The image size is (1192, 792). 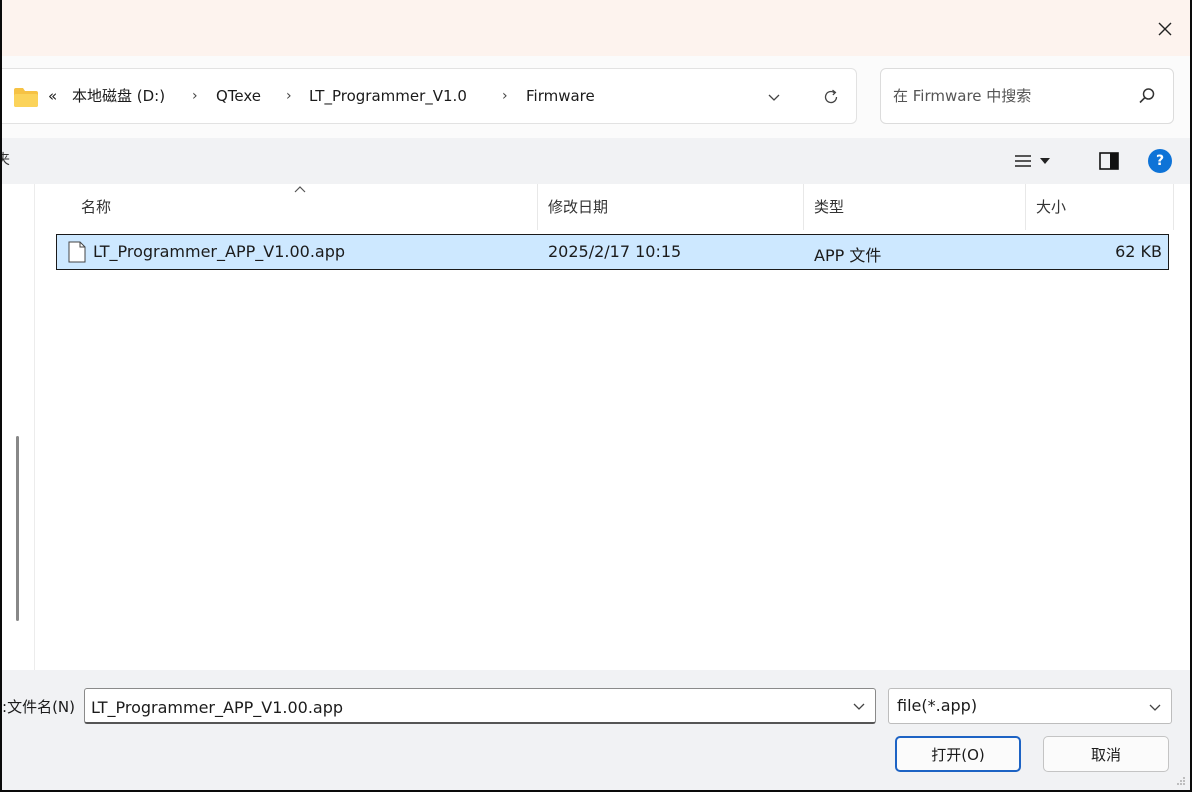 I want to click on column-header-modified-label: 修改日期, so click(x=578, y=207).